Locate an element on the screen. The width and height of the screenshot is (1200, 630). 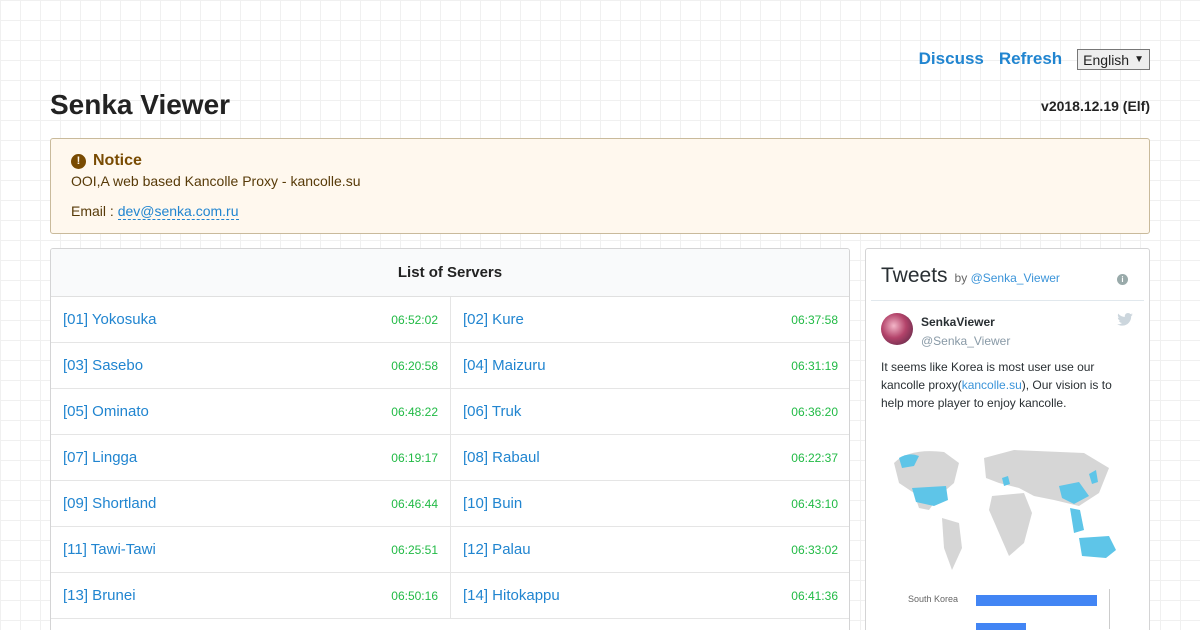
server-cell: [01] Yokosuka 06:52:02 is located at coordinates (251, 320).